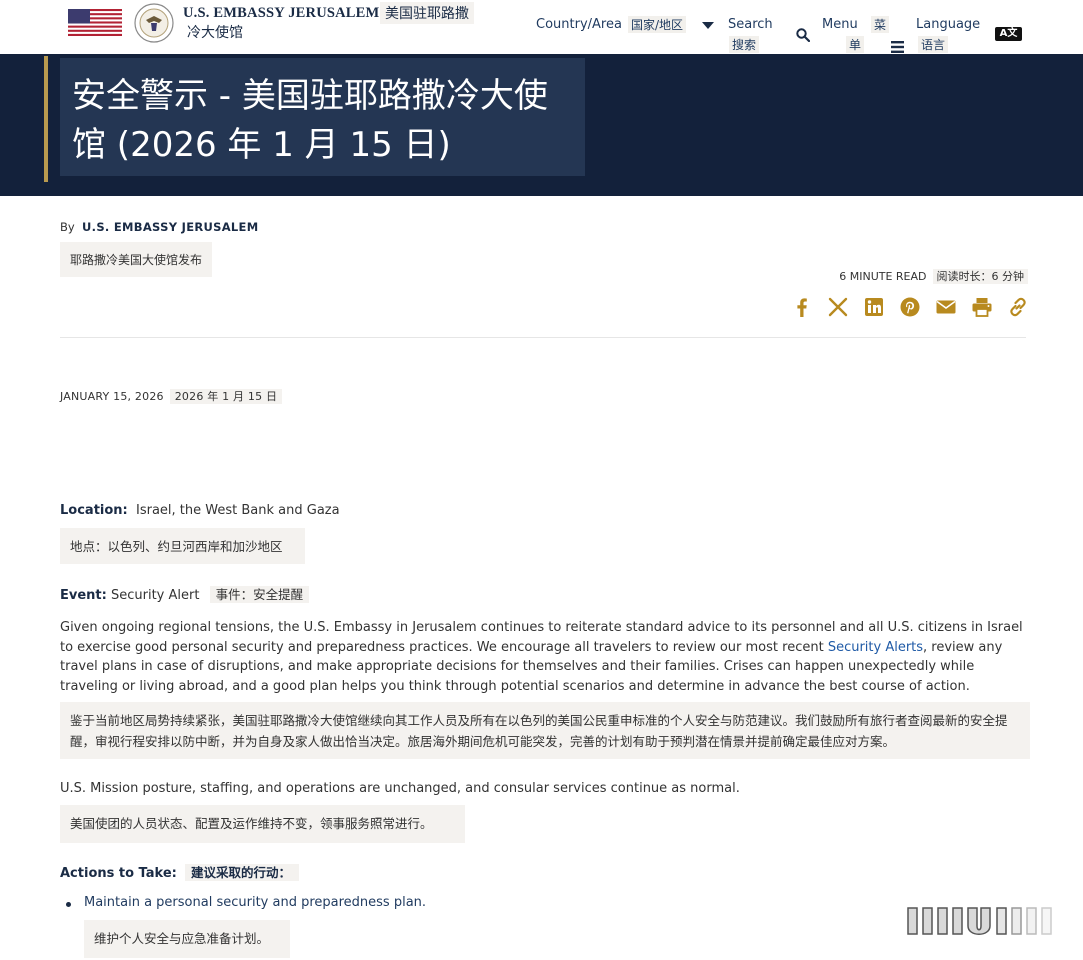  I want to click on publish-date: JANUARY 15, 2026 2026 年 1 月 15 日, so click(171, 396).